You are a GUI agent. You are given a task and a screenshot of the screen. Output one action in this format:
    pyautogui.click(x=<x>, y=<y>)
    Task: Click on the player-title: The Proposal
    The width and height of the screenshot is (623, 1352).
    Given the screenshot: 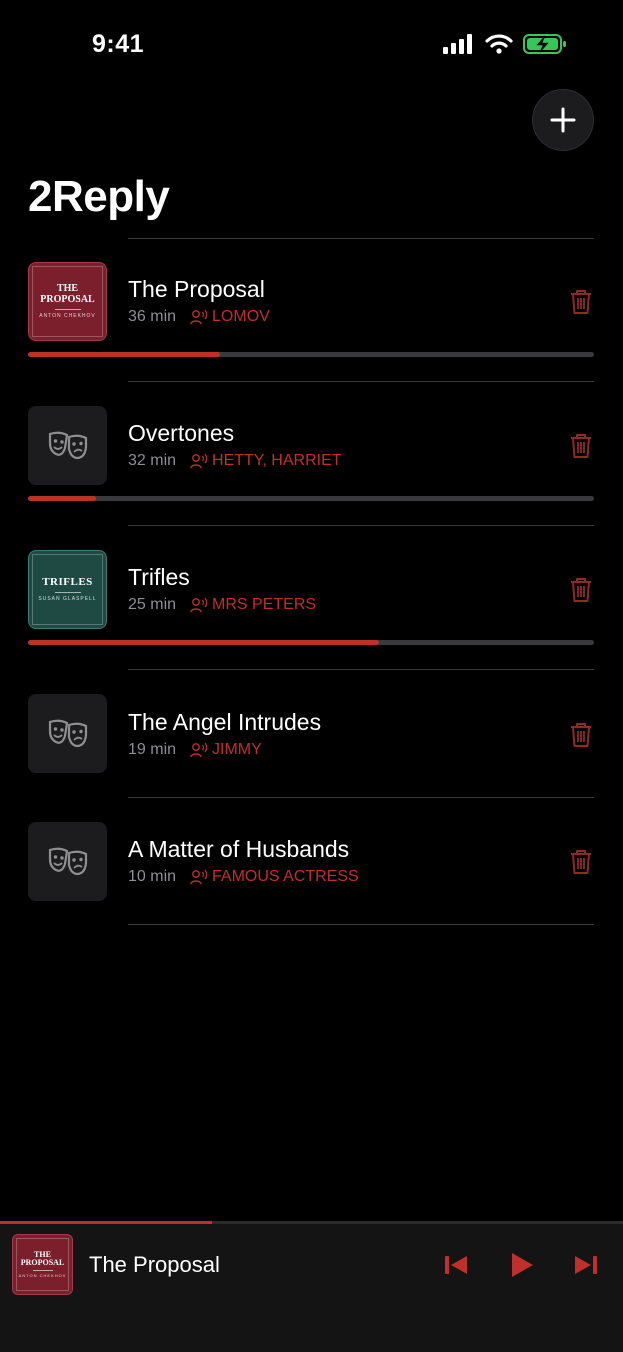 What is the action you would take?
    pyautogui.click(x=154, y=1264)
    